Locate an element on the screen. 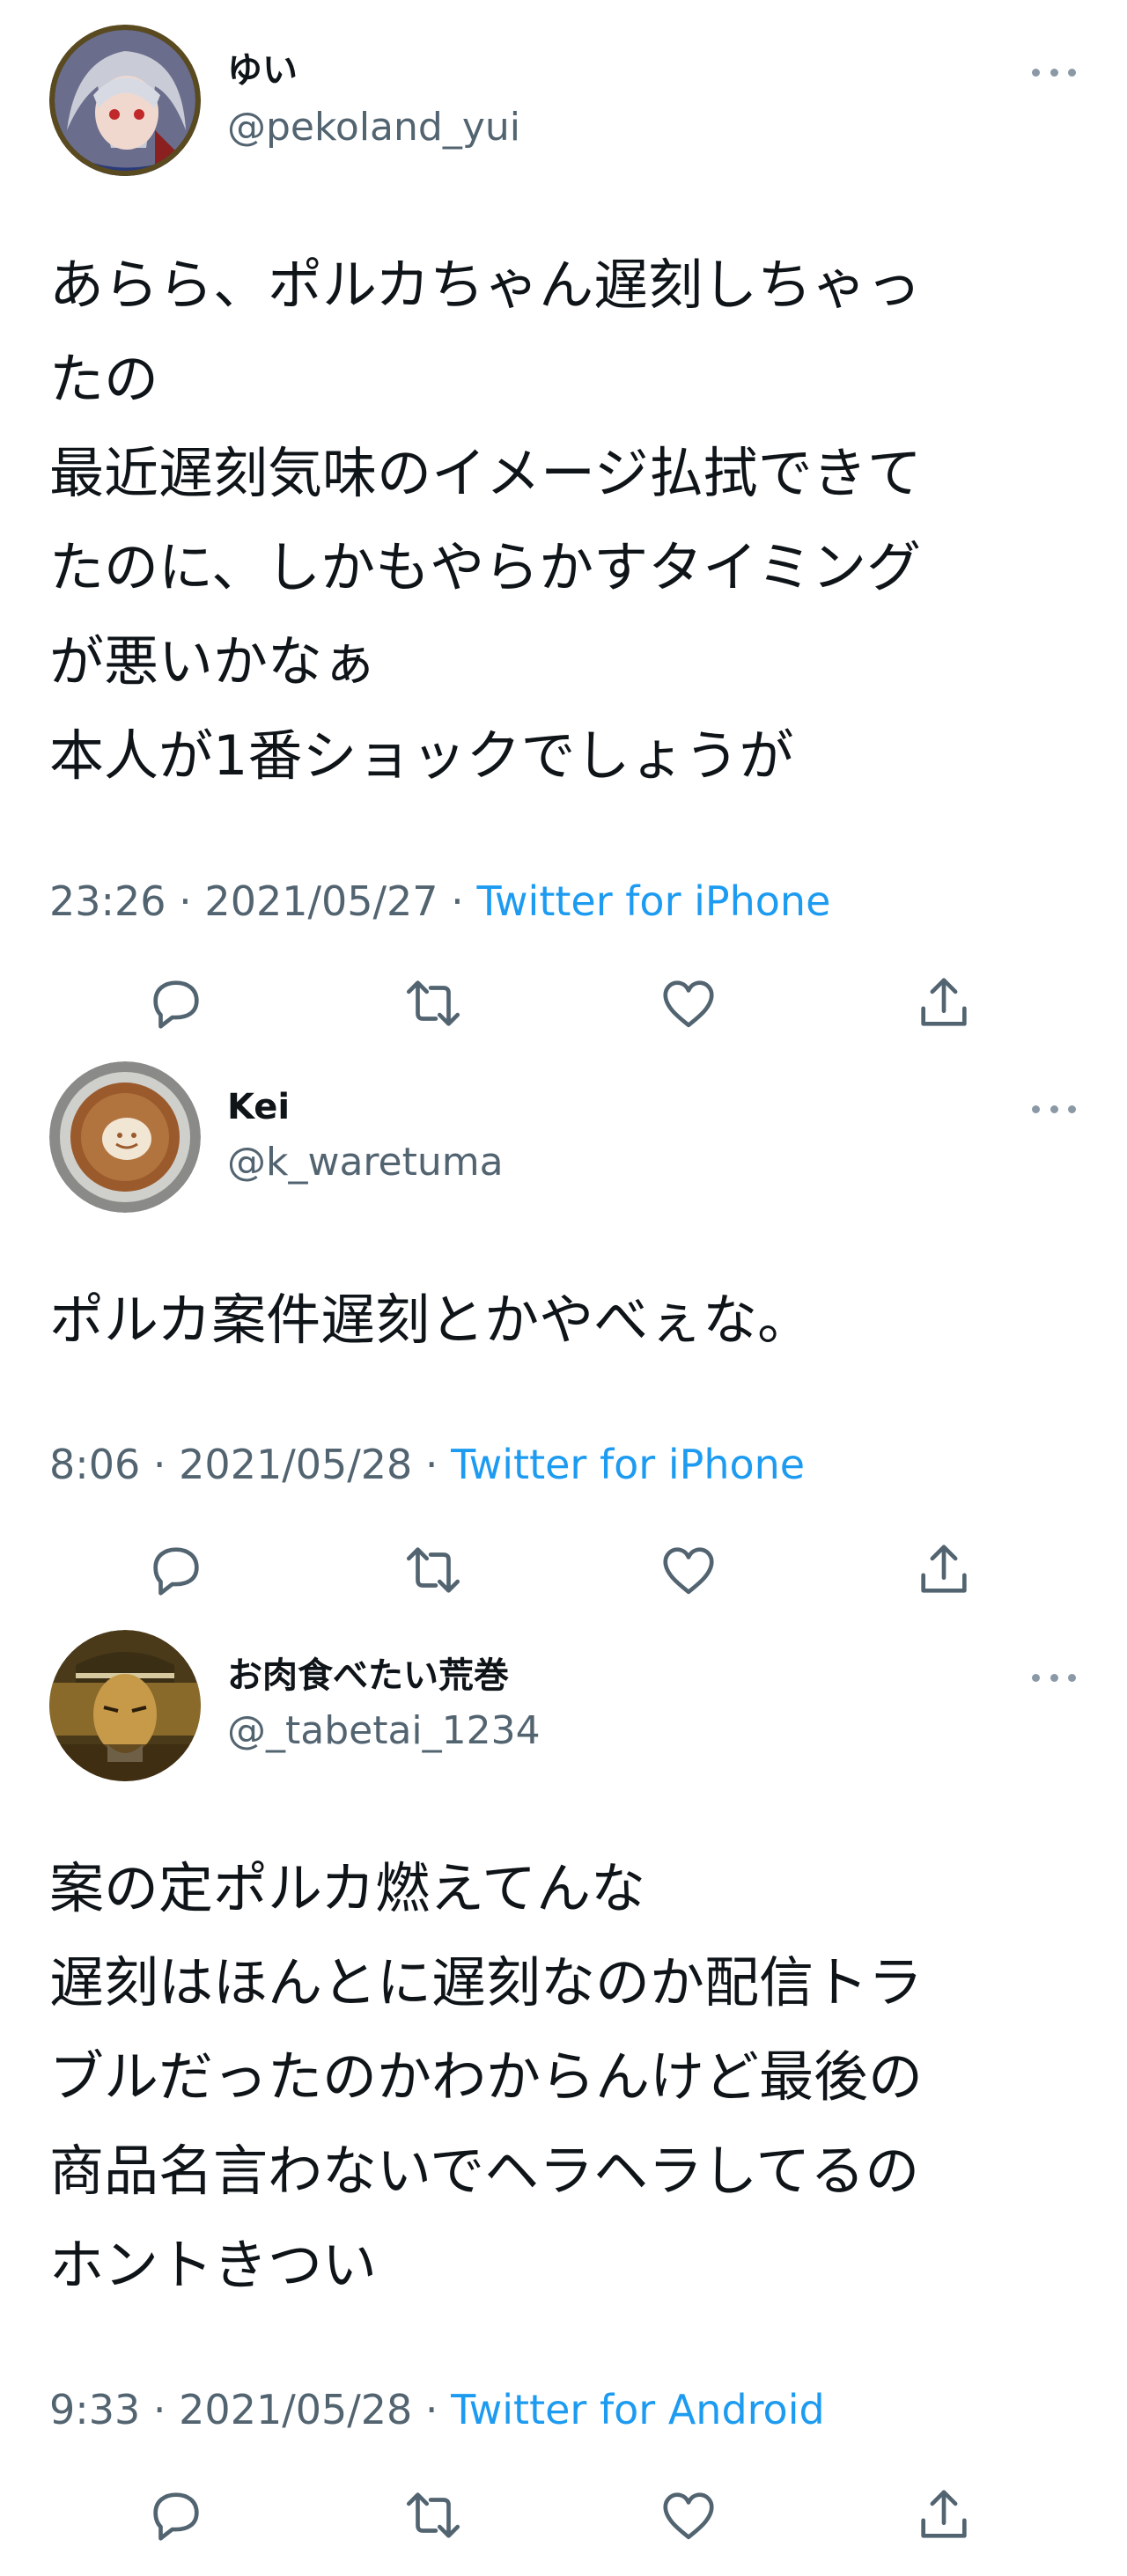  tweet-text-line: 案の定ポルカ燃えてんな is located at coordinates (347, 1888).